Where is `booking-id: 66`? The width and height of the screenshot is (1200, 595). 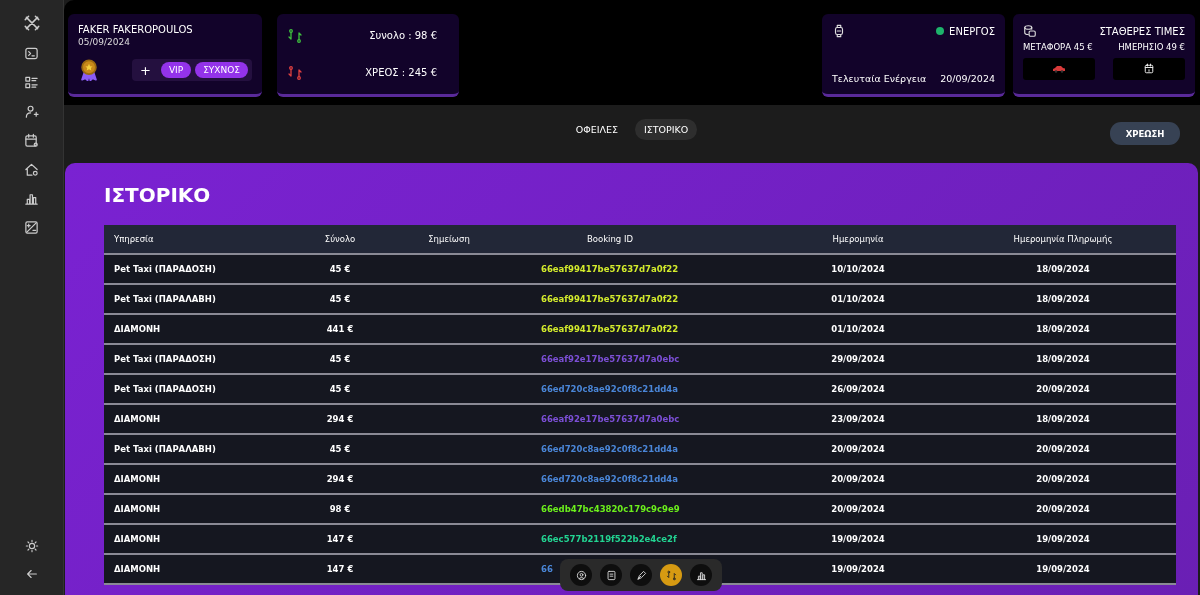 booking-id: 66 is located at coordinates (547, 569).